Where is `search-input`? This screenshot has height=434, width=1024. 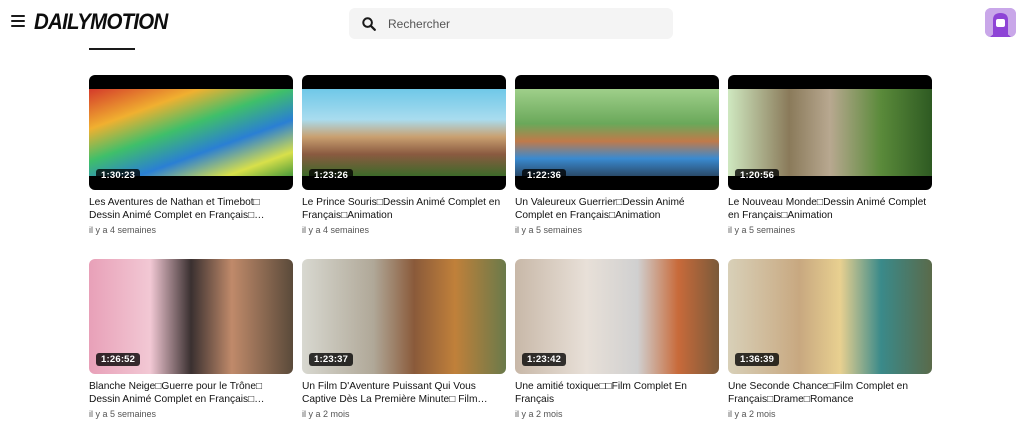
search-input is located at coordinates (523, 23).